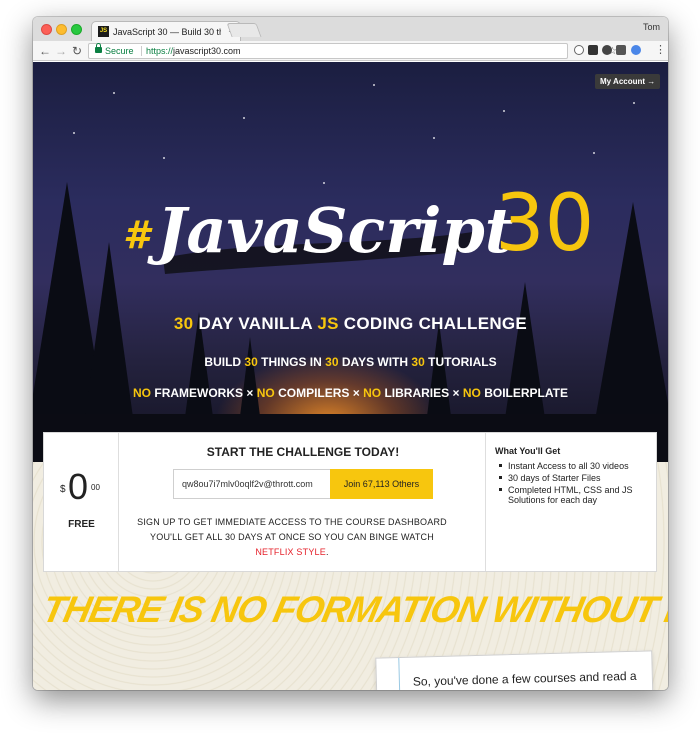 Image resolution: width=700 pixels, height=737 pixels. I want to click on benefit-item: 30 days of Starter Files, so click(575, 478).